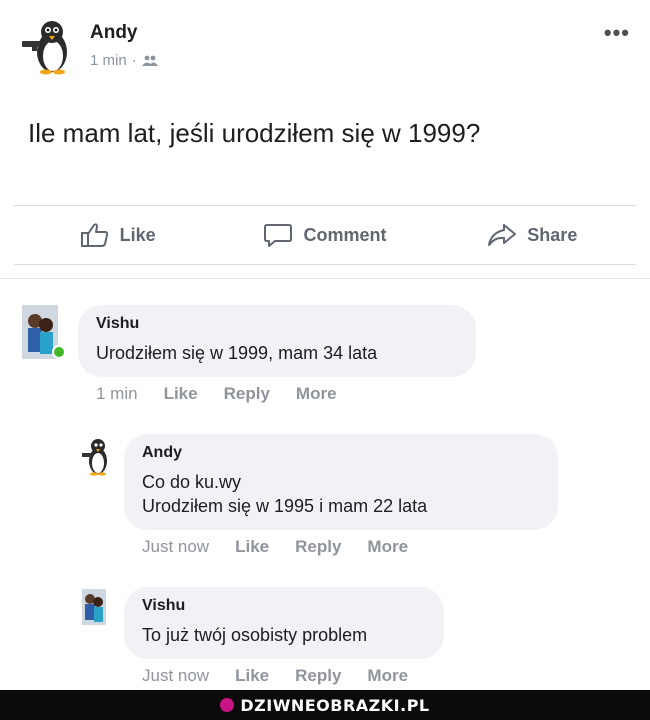  What do you see at coordinates (59, 352) in the screenshot?
I see `online-status-icon` at bounding box center [59, 352].